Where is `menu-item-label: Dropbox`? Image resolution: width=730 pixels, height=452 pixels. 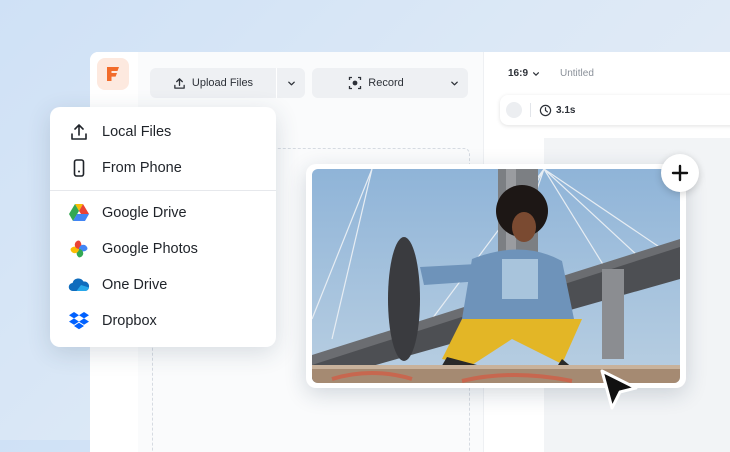 menu-item-label: Dropbox is located at coordinates (129, 321).